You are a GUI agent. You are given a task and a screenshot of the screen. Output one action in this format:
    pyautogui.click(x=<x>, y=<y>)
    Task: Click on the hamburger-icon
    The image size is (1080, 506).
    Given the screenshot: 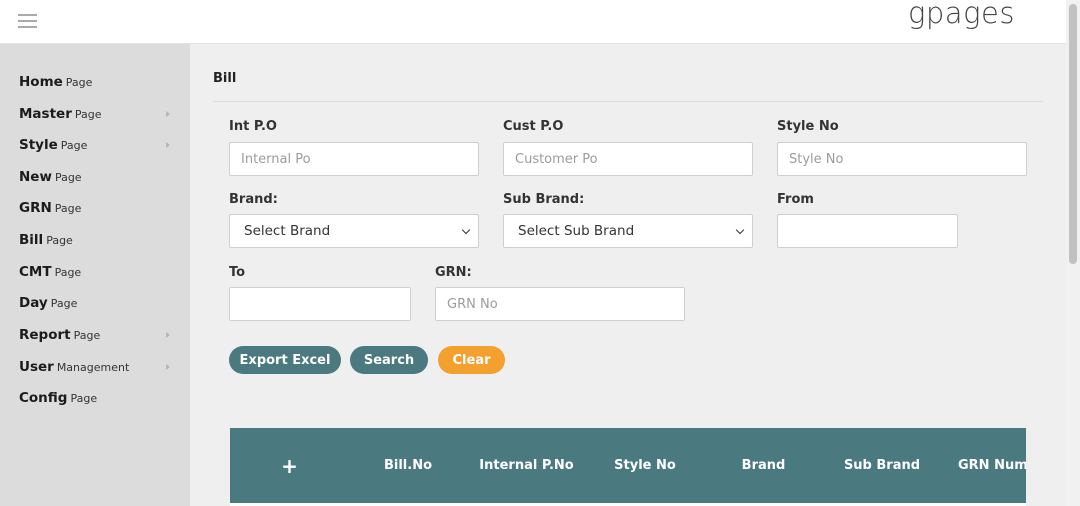 What is the action you would take?
    pyautogui.click(x=28, y=21)
    